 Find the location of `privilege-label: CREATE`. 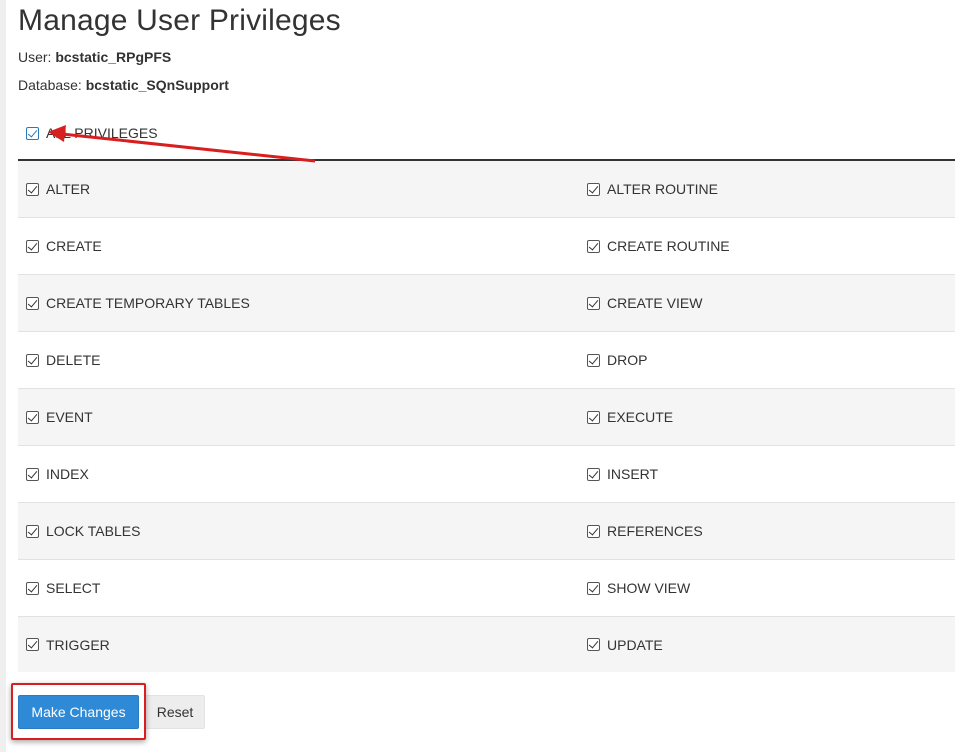

privilege-label: CREATE is located at coordinates (74, 246).